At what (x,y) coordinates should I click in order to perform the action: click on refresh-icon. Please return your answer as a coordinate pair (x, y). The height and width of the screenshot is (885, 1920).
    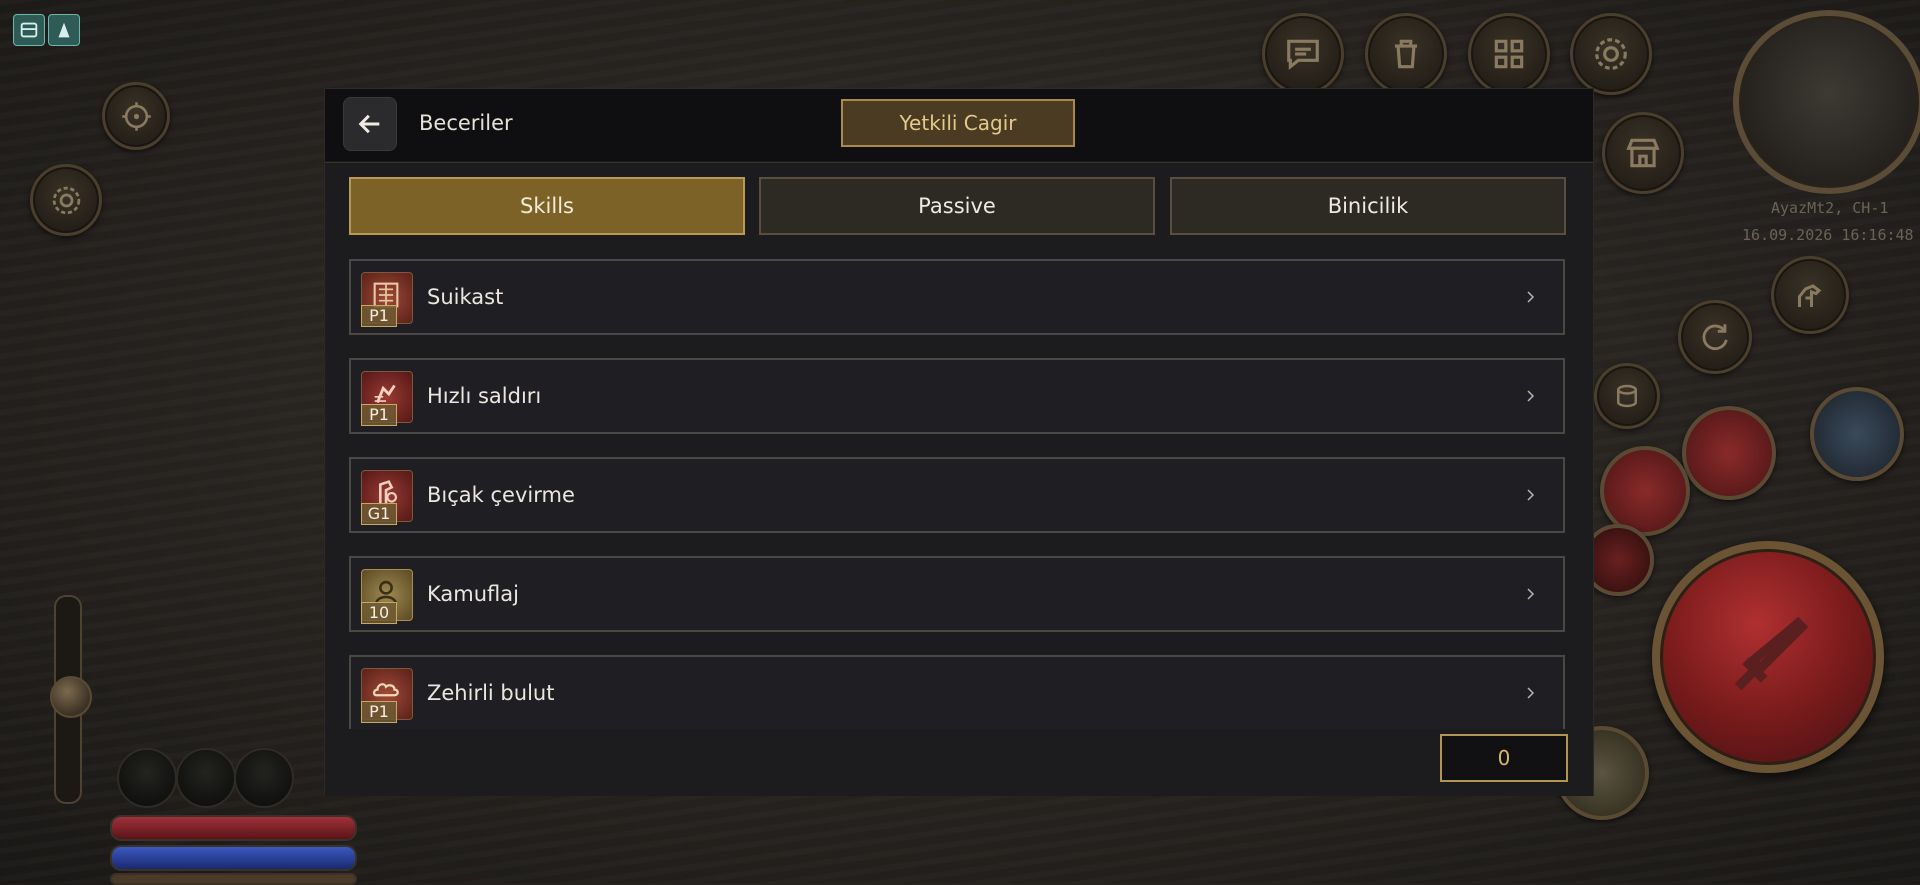
    Looking at the image, I should click on (1715, 337).